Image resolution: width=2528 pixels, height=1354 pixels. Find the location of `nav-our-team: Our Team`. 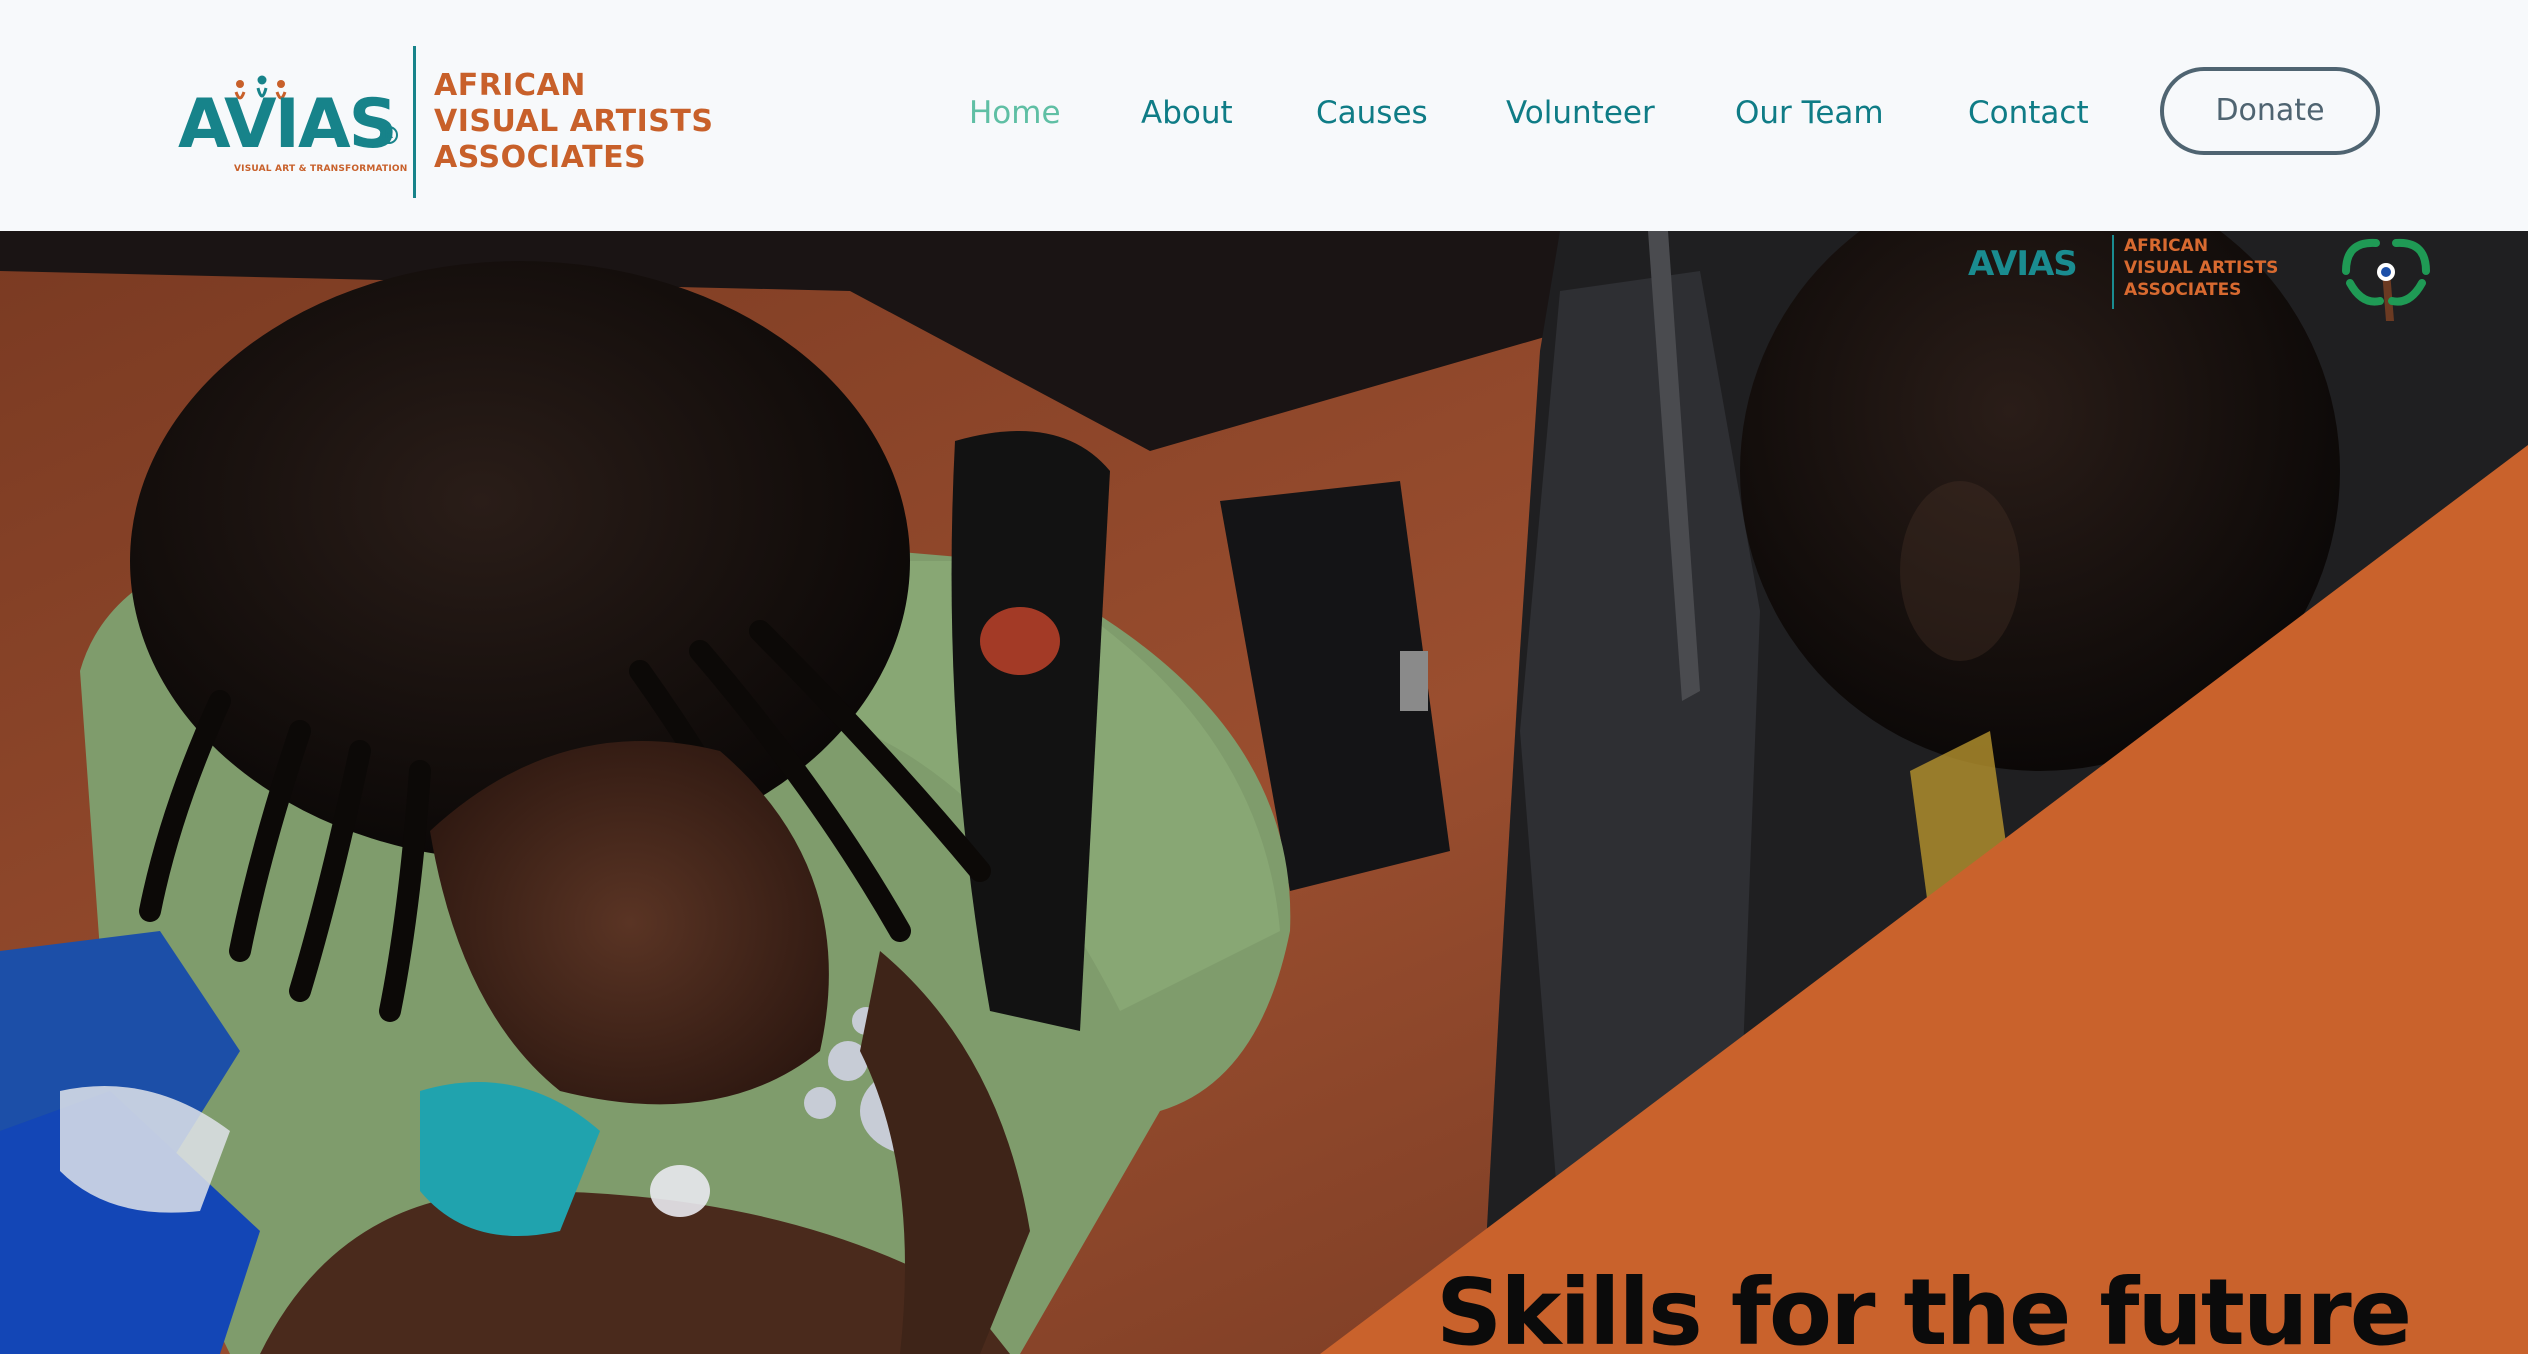

nav-our-team: Our Team is located at coordinates (1809, 113).